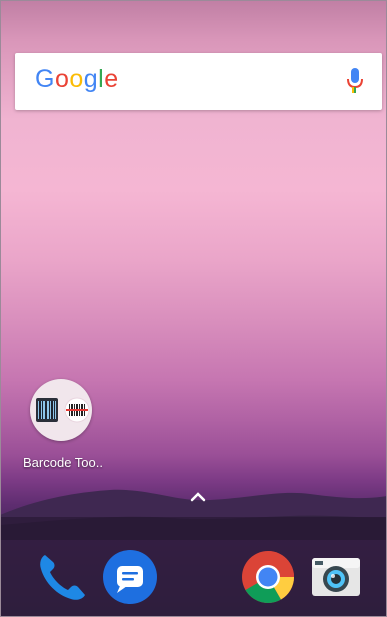  Describe the element at coordinates (63, 462) in the screenshot. I see `app-label: Barcode Too..` at that location.